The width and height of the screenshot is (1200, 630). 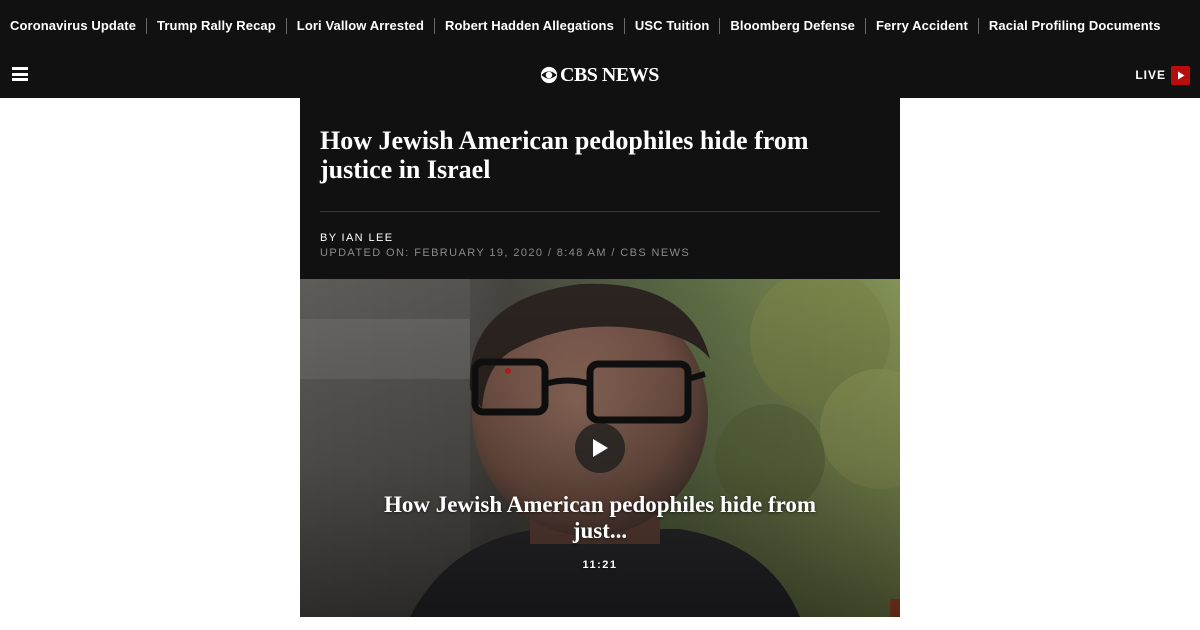 I want to click on trending-link-ferry-accident: Ferry Accident, so click(x=922, y=26).